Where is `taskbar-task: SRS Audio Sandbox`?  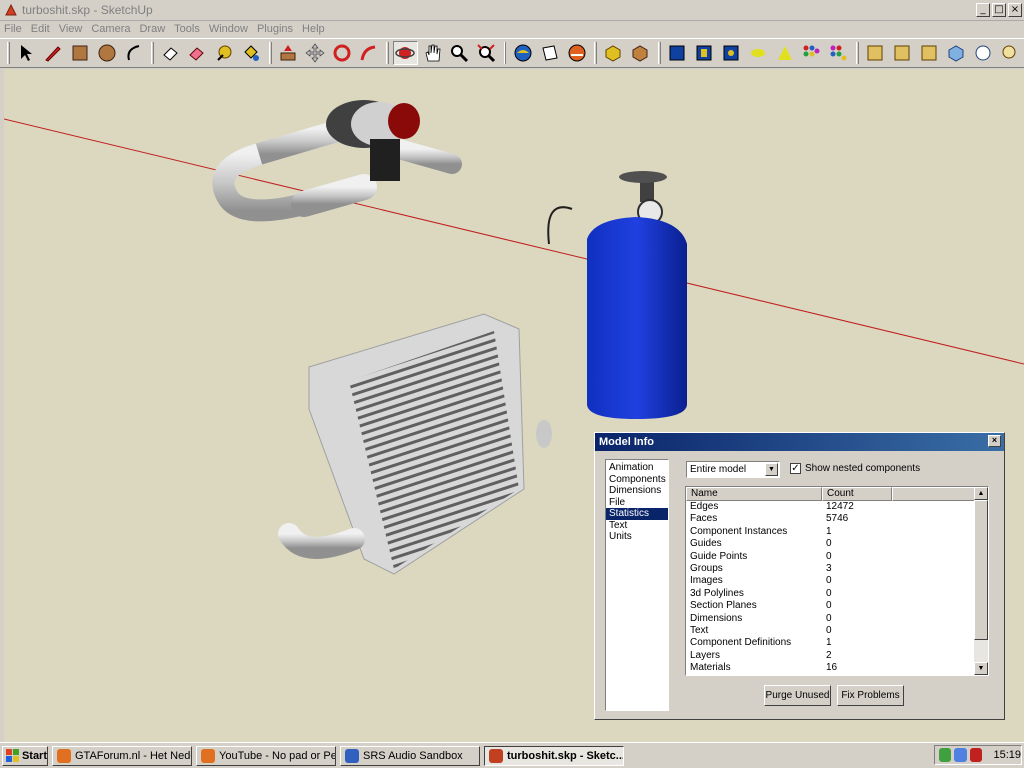
taskbar-task: SRS Audio Sandbox is located at coordinates (410, 755).